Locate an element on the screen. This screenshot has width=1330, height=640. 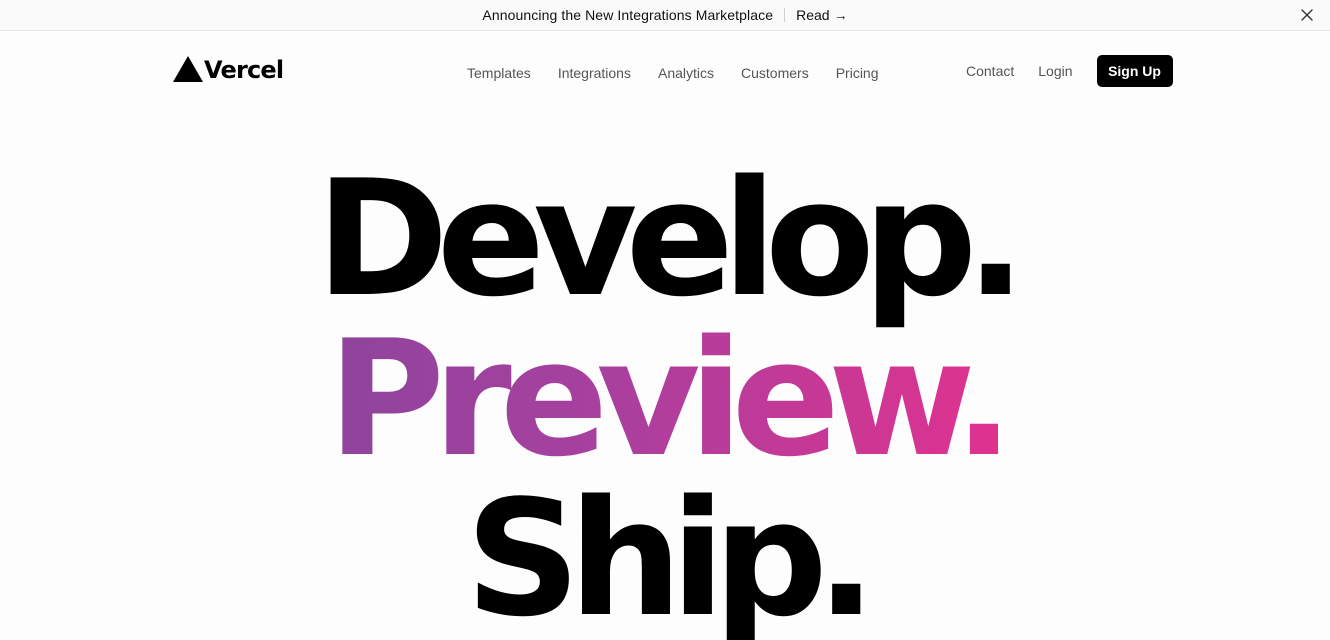
arrow-right-icon: → is located at coordinates (840, 15).